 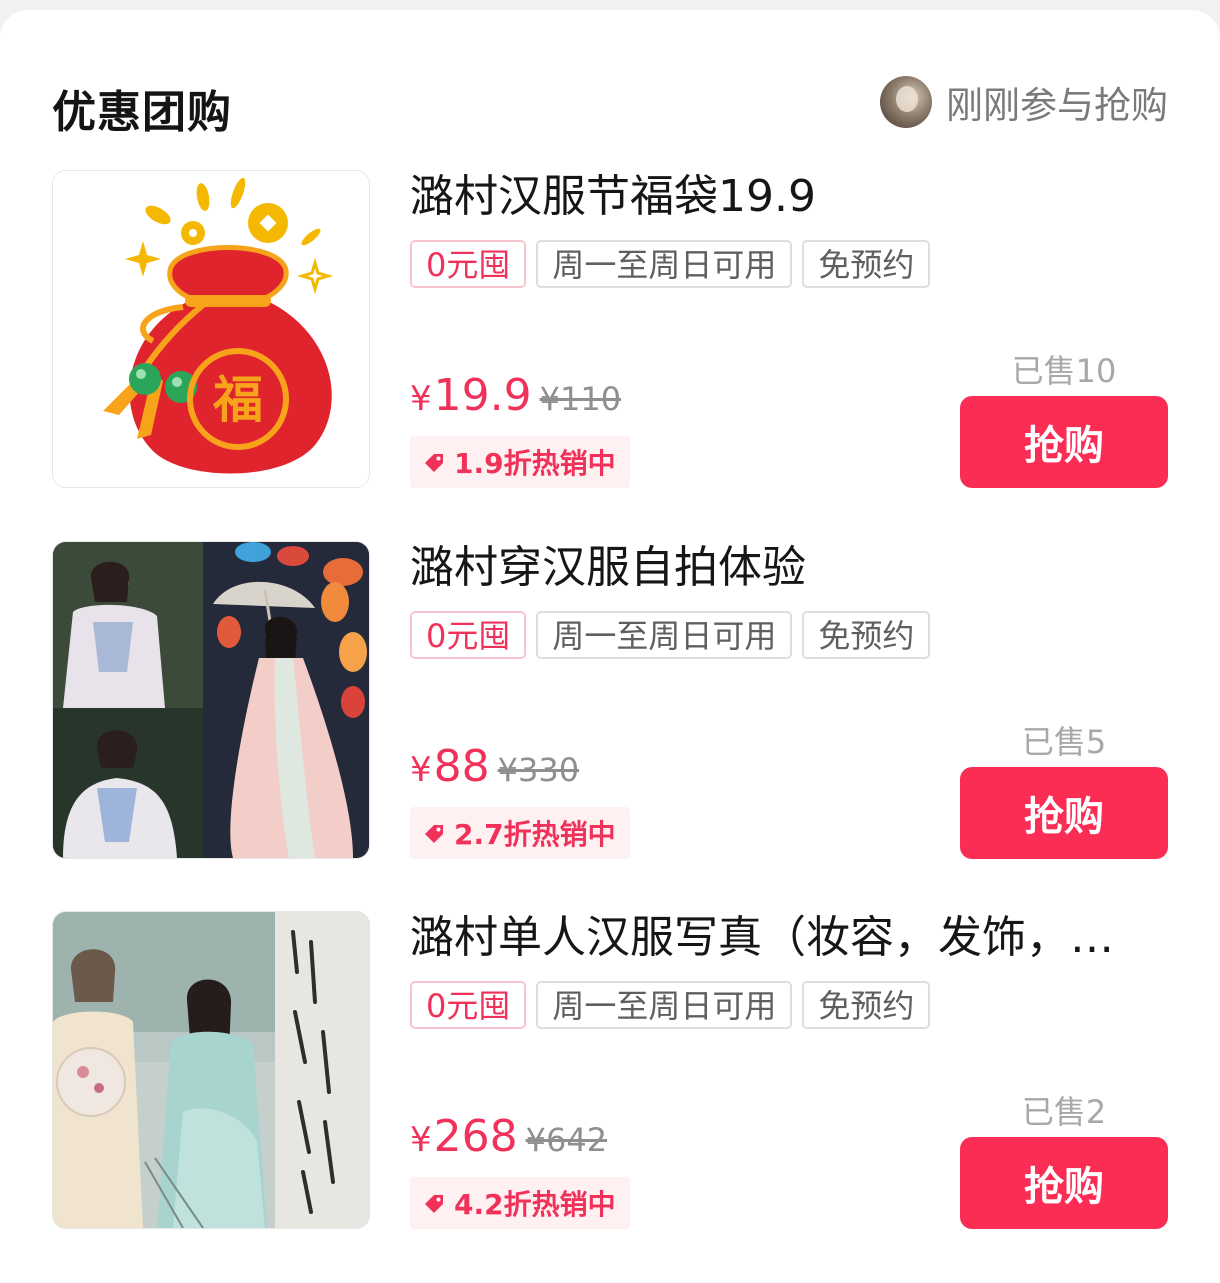 I want to click on section-title: 优惠团购, so click(x=142, y=112).